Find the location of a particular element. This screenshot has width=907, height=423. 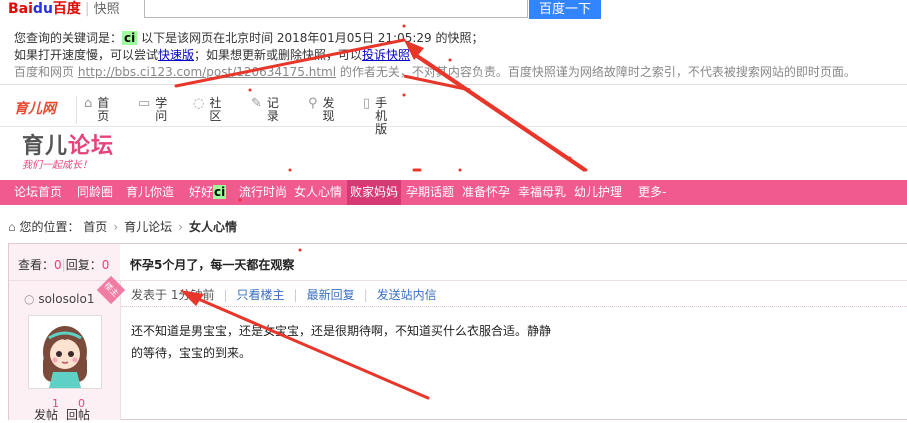

source-url-link: http://bbs.ci123.com/post/120634175.html is located at coordinates (207, 72).